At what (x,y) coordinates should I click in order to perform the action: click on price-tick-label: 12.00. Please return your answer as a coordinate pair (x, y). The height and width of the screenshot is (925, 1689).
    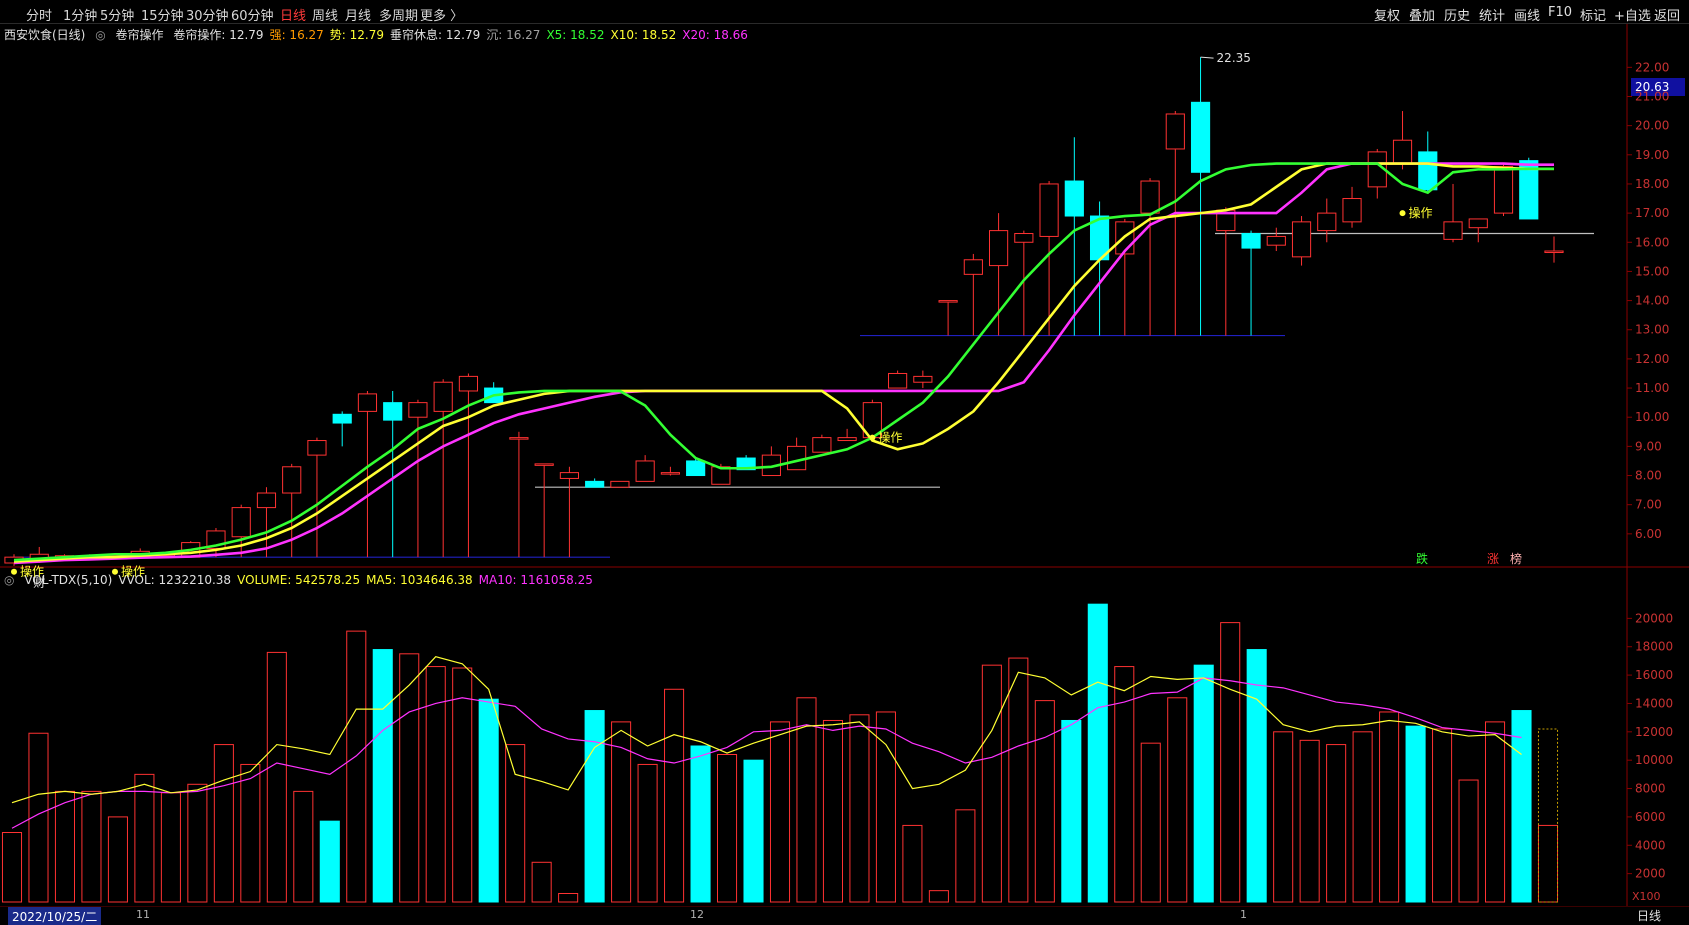
    Looking at the image, I should click on (1652, 359).